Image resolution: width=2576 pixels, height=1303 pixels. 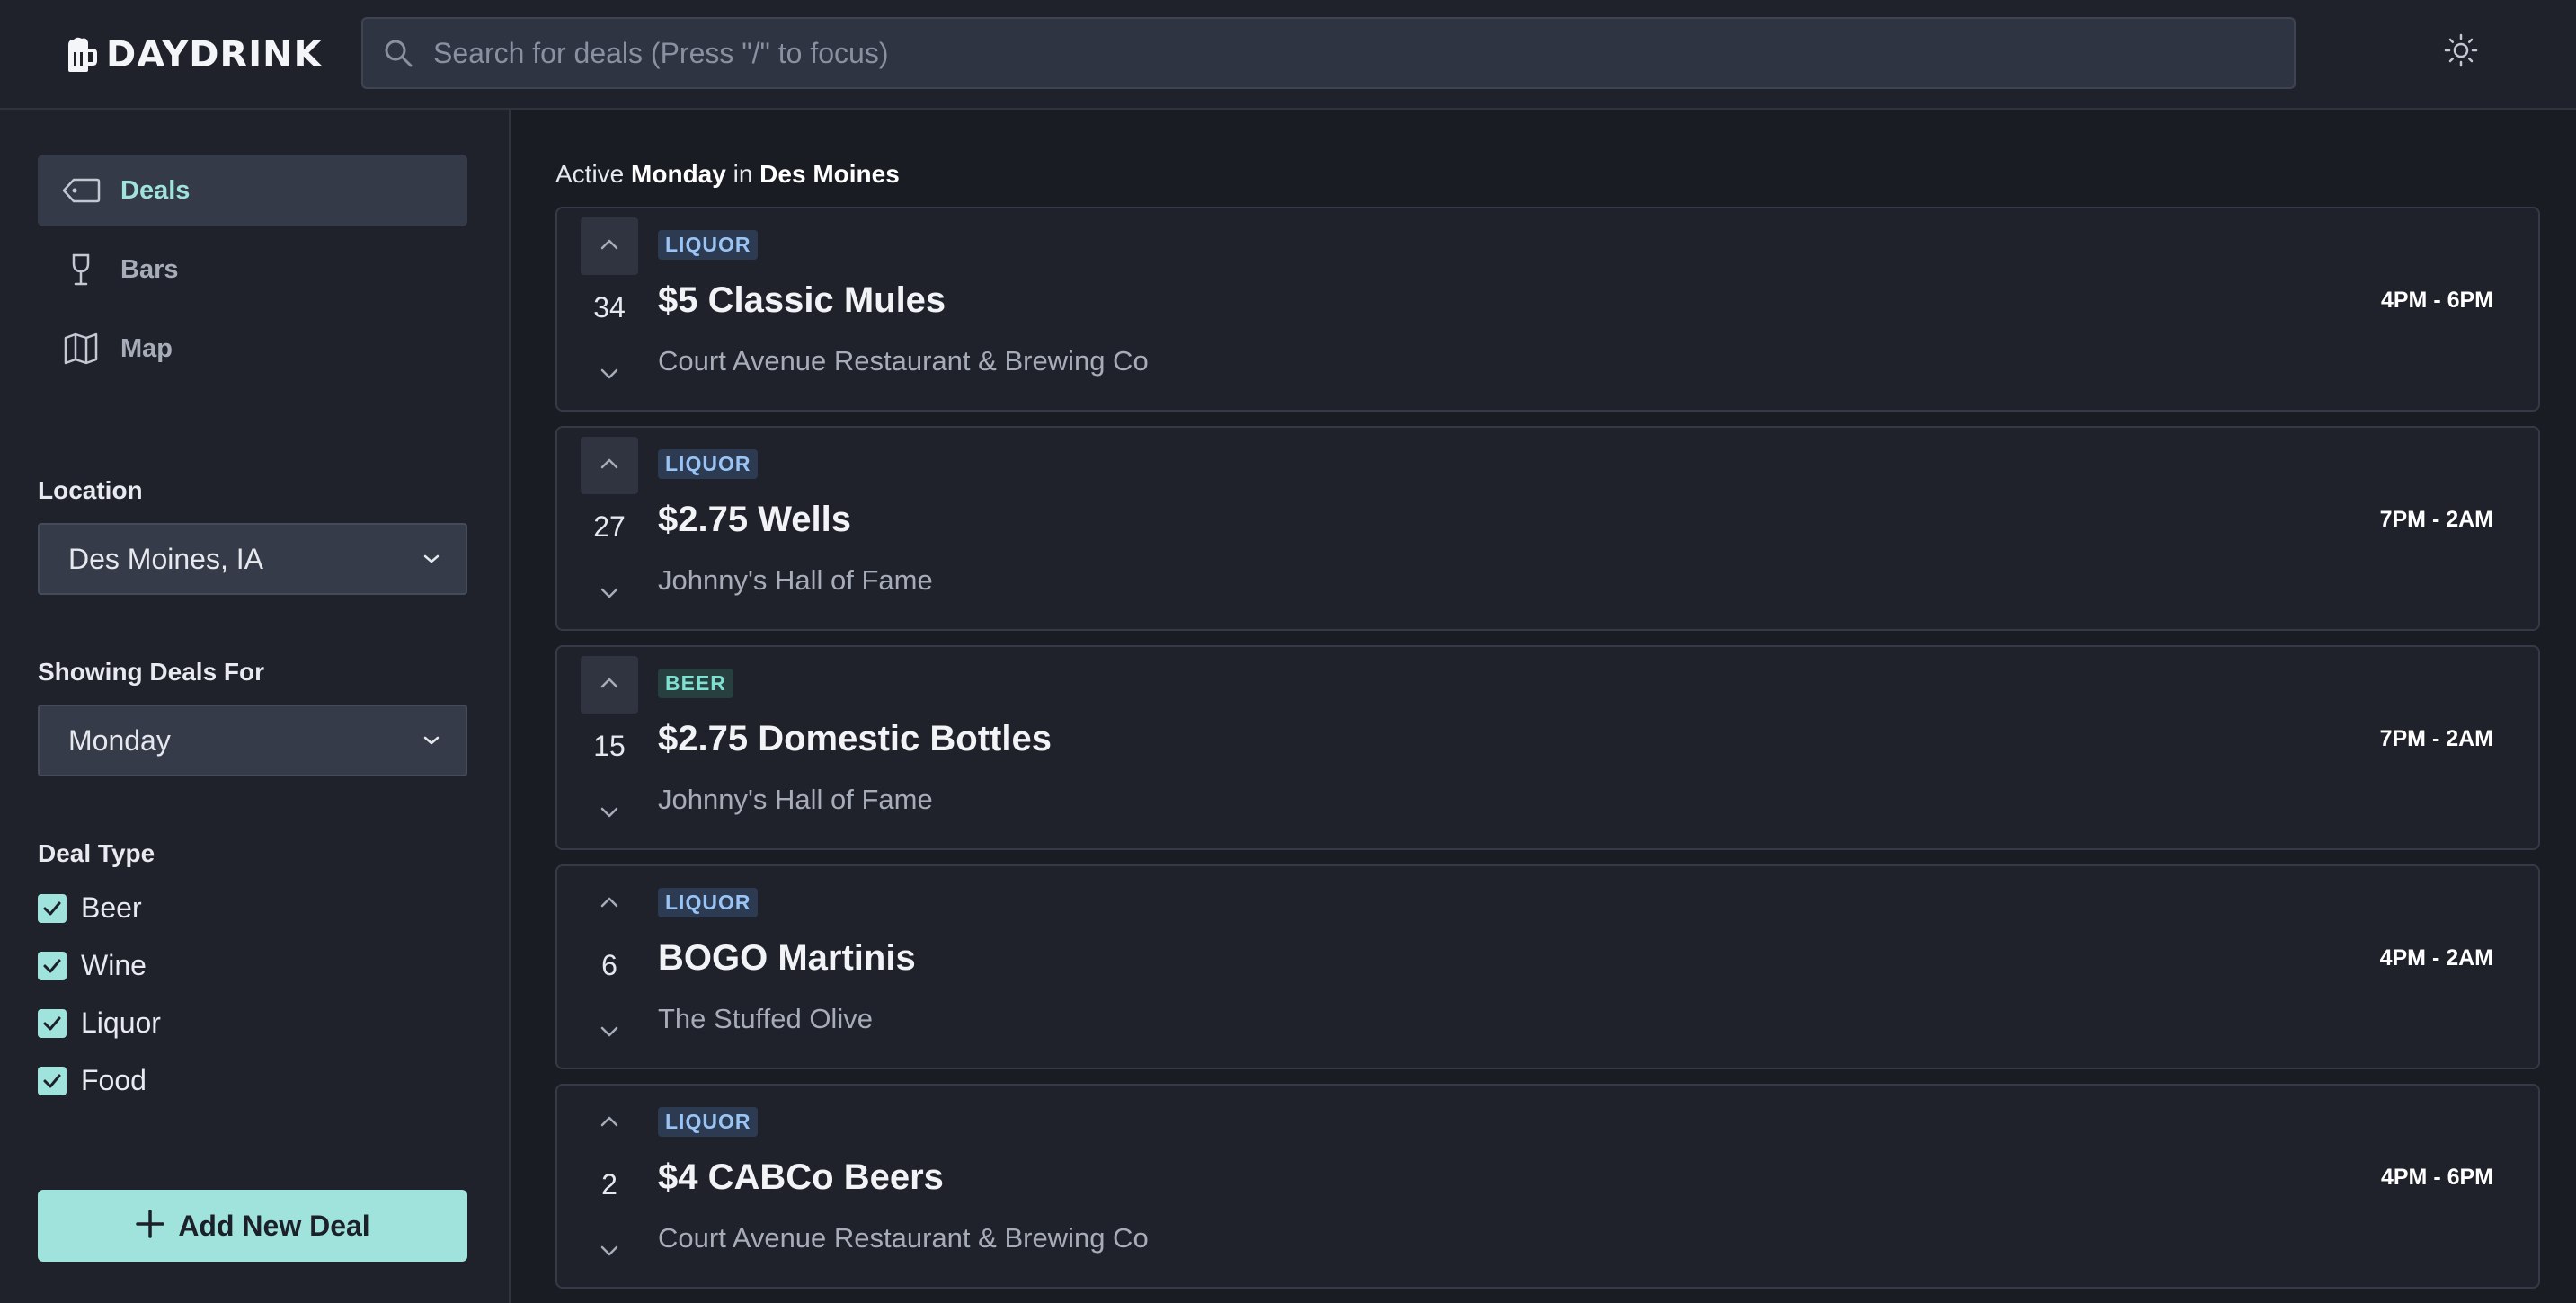 I want to click on map-icon, so click(x=80, y=349).